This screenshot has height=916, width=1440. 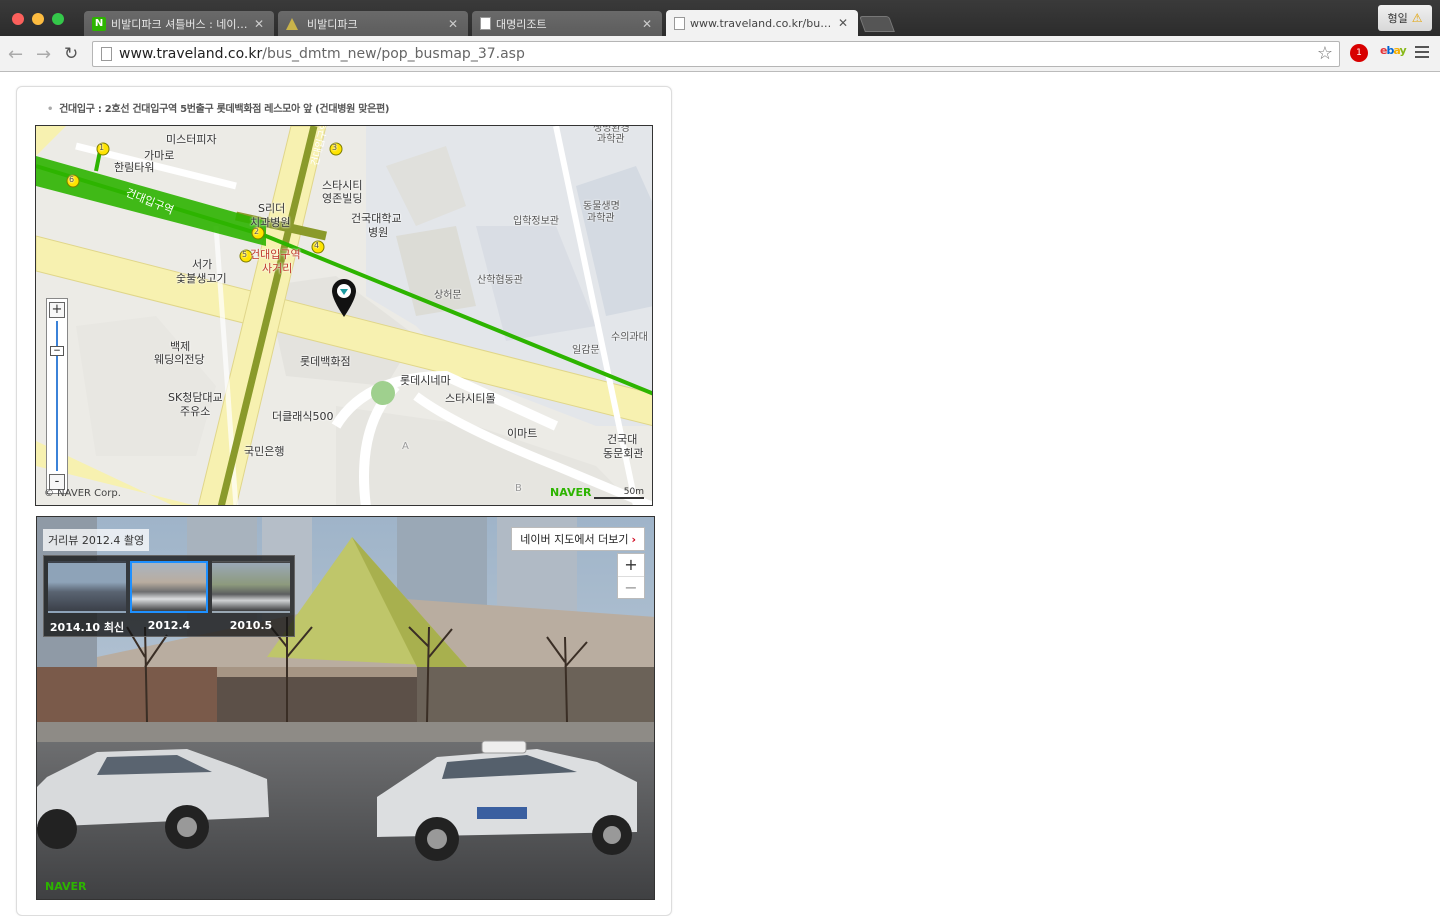 What do you see at coordinates (317, 245) in the screenshot?
I see `exit-number: 4` at bounding box center [317, 245].